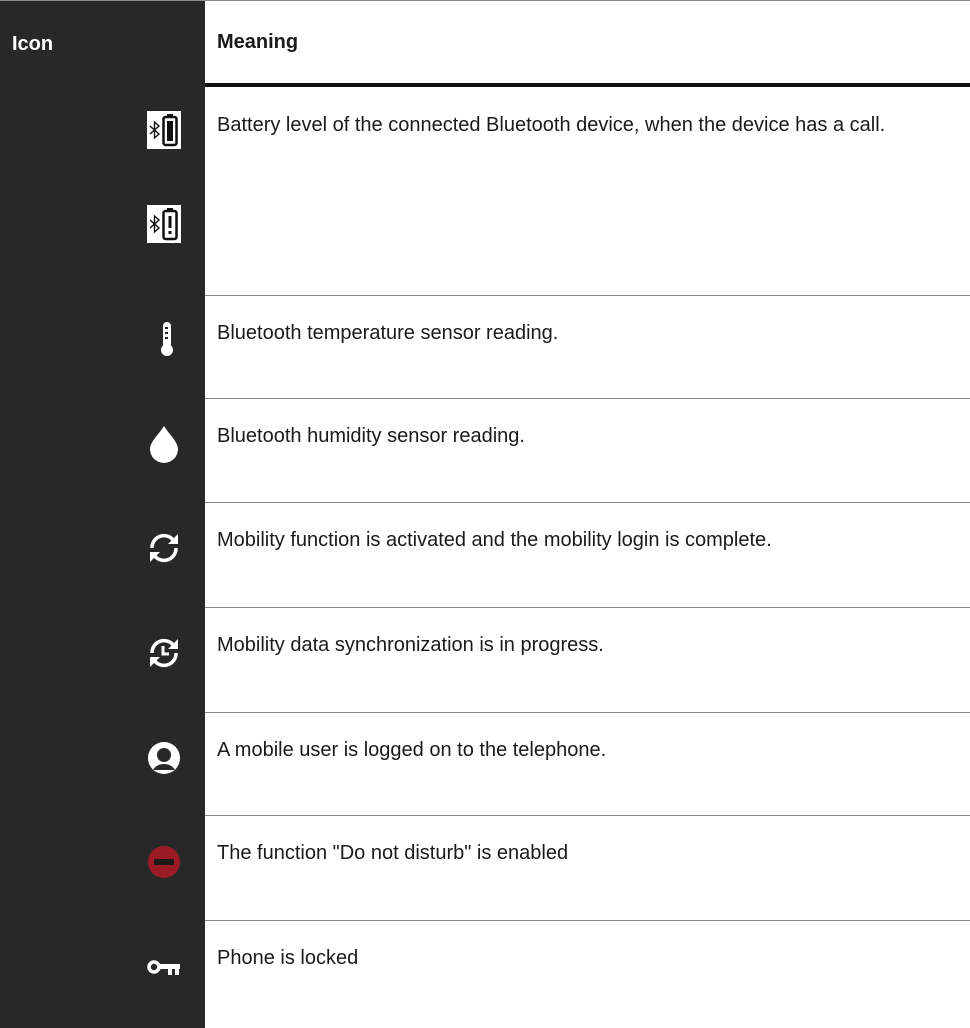 The image size is (970, 1028). I want to click on header-meaning-cell: Meaning, so click(587, 44).